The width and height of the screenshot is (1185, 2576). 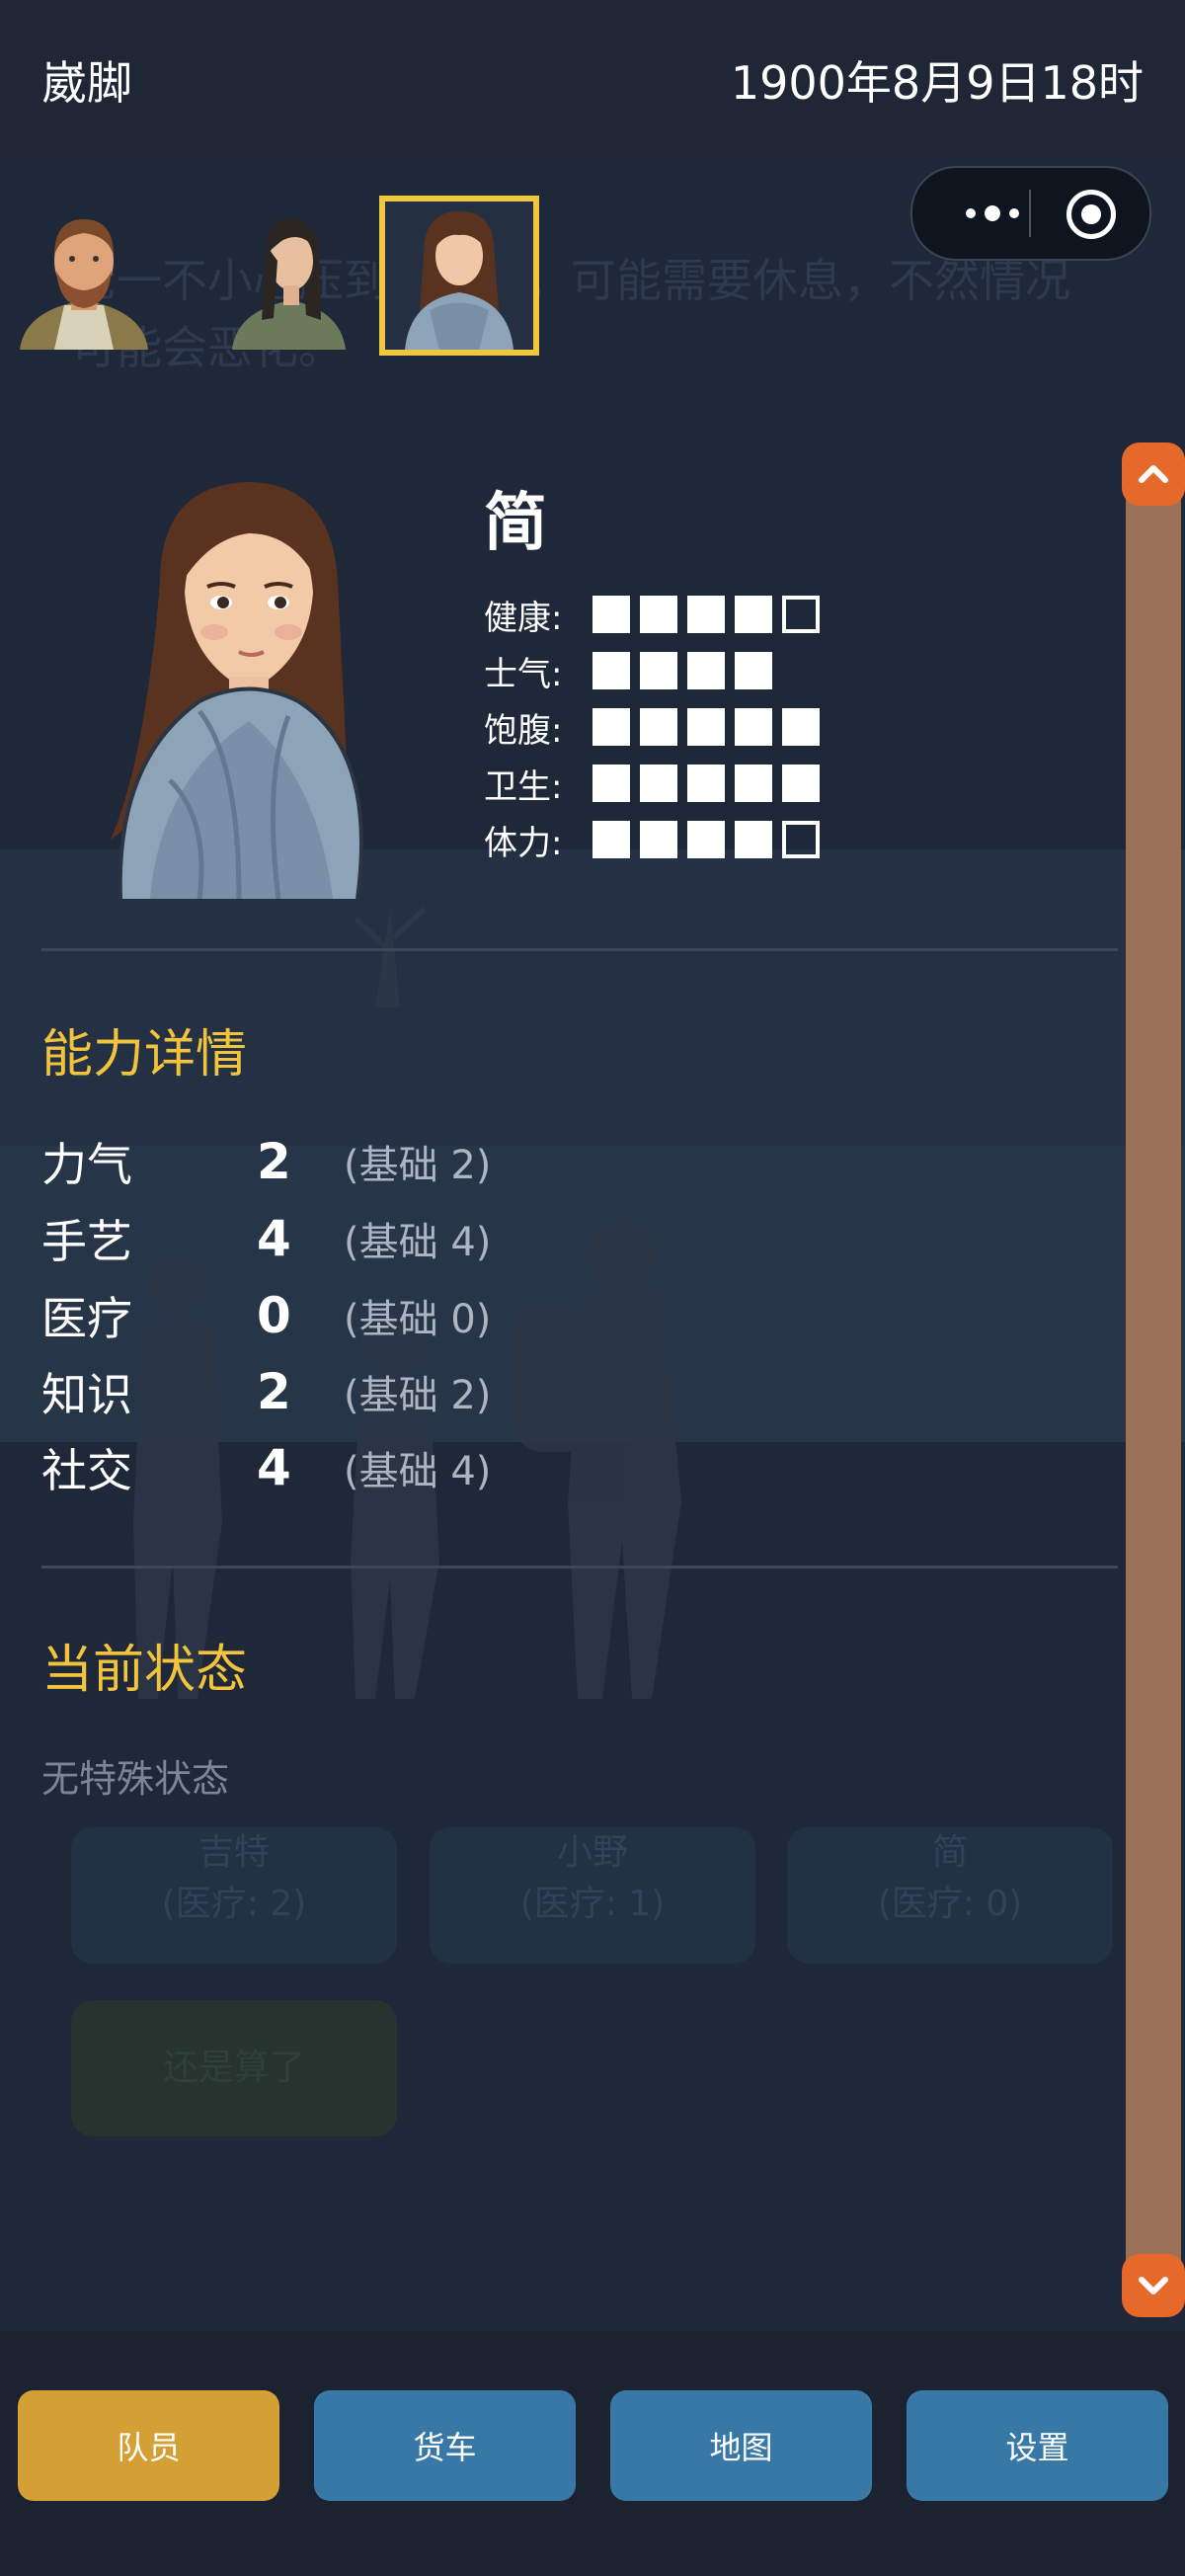 I want to click on stat-label: 士气:, so click(x=523, y=674).